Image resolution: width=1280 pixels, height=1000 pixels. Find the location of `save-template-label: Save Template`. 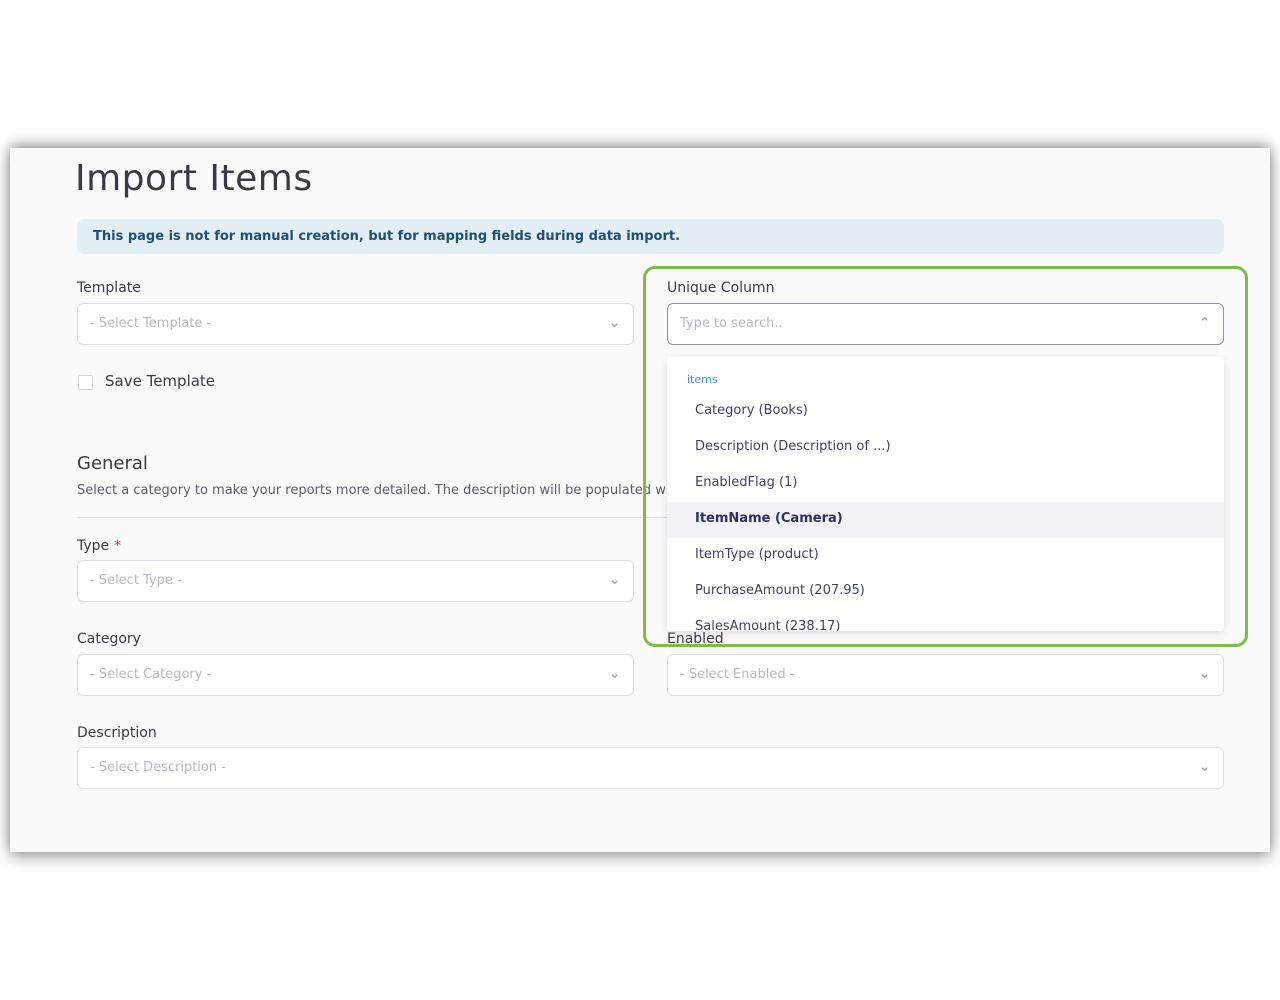

save-template-label: Save Template is located at coordinates (160, 381).